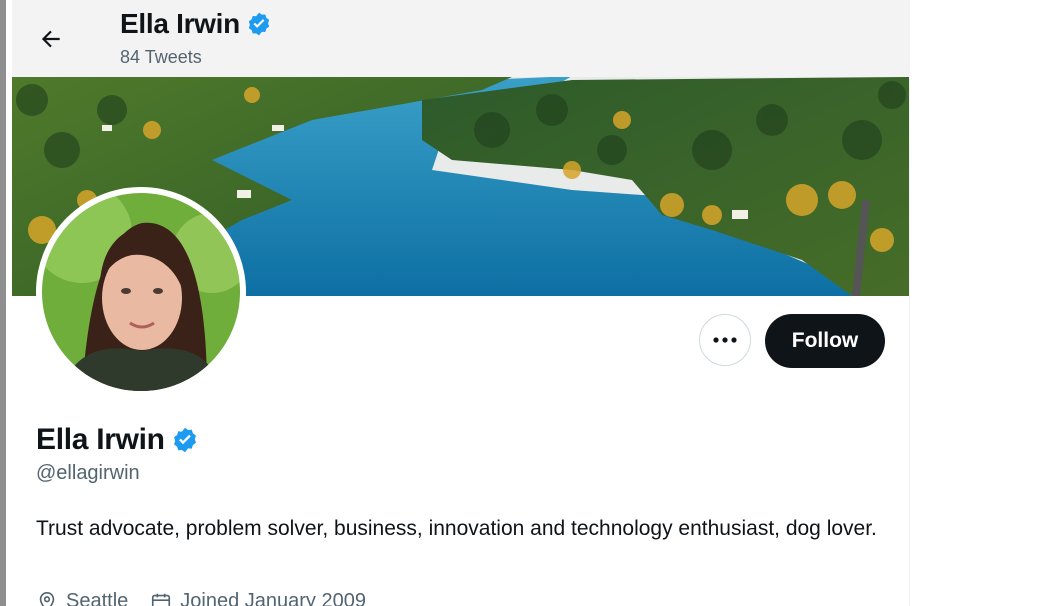 This screenshot has width=1040, height=606. I want to click on arrow-left-icon, so click(50, 39).